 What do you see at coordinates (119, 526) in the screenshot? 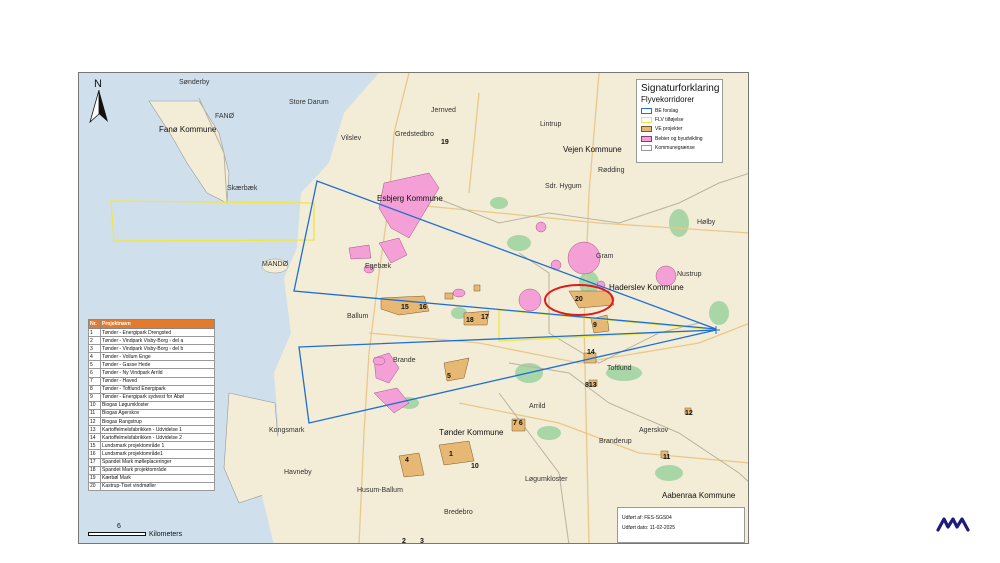
I see `scale-number: 6` at bounding box center [119, 526].